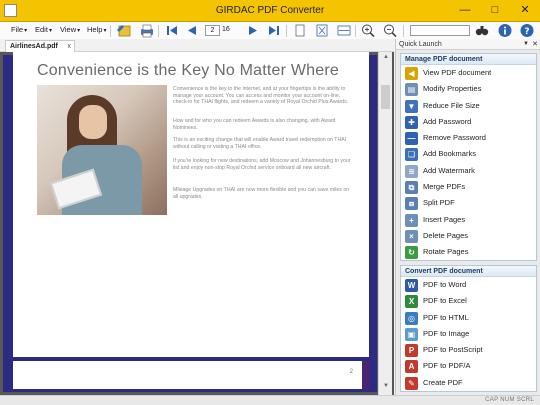 This screenshot has height=405, width=540. I want to click on bookmark-icon: ❏, so click(411, 155).